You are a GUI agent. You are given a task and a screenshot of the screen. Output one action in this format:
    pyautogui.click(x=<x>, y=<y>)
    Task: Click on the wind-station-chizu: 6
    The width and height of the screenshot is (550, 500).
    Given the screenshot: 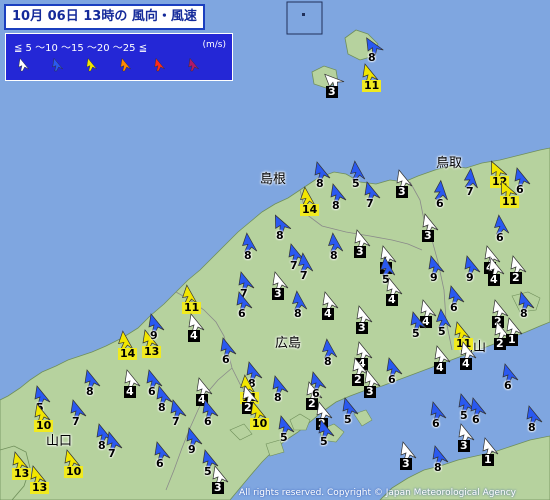 What is the action you would take?
    pyautogui.click(x=503, y=231)
    